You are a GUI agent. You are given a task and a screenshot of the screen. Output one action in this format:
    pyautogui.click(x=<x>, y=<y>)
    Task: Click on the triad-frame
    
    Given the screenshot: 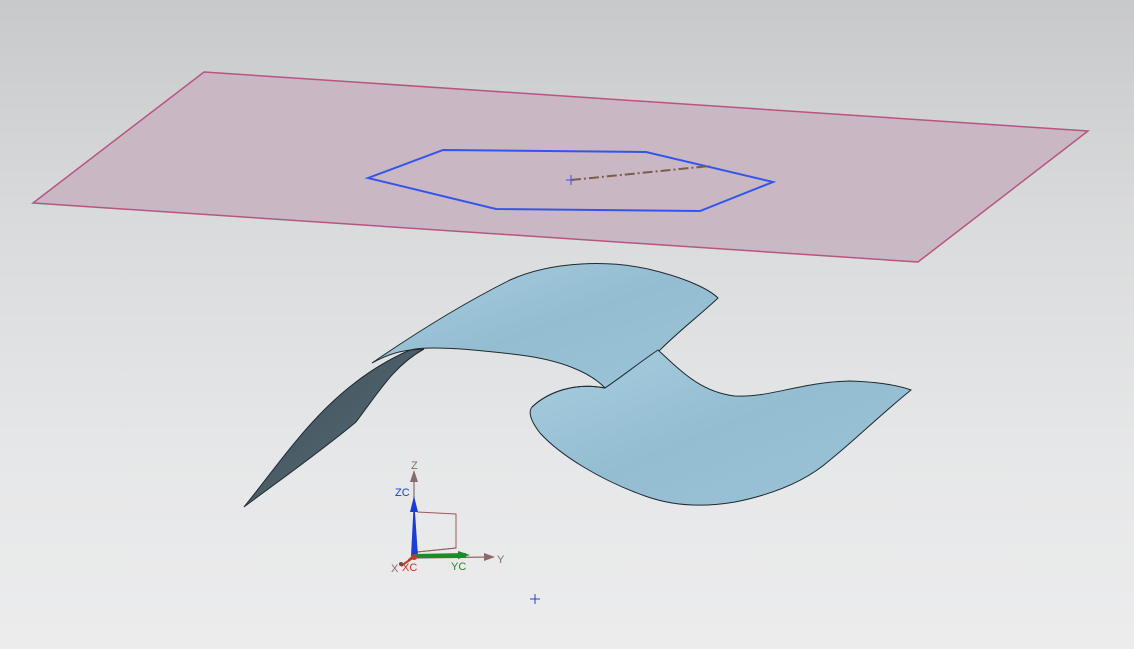 What is the action you would take?
    pyautogui.click(x=436, y=532)
    